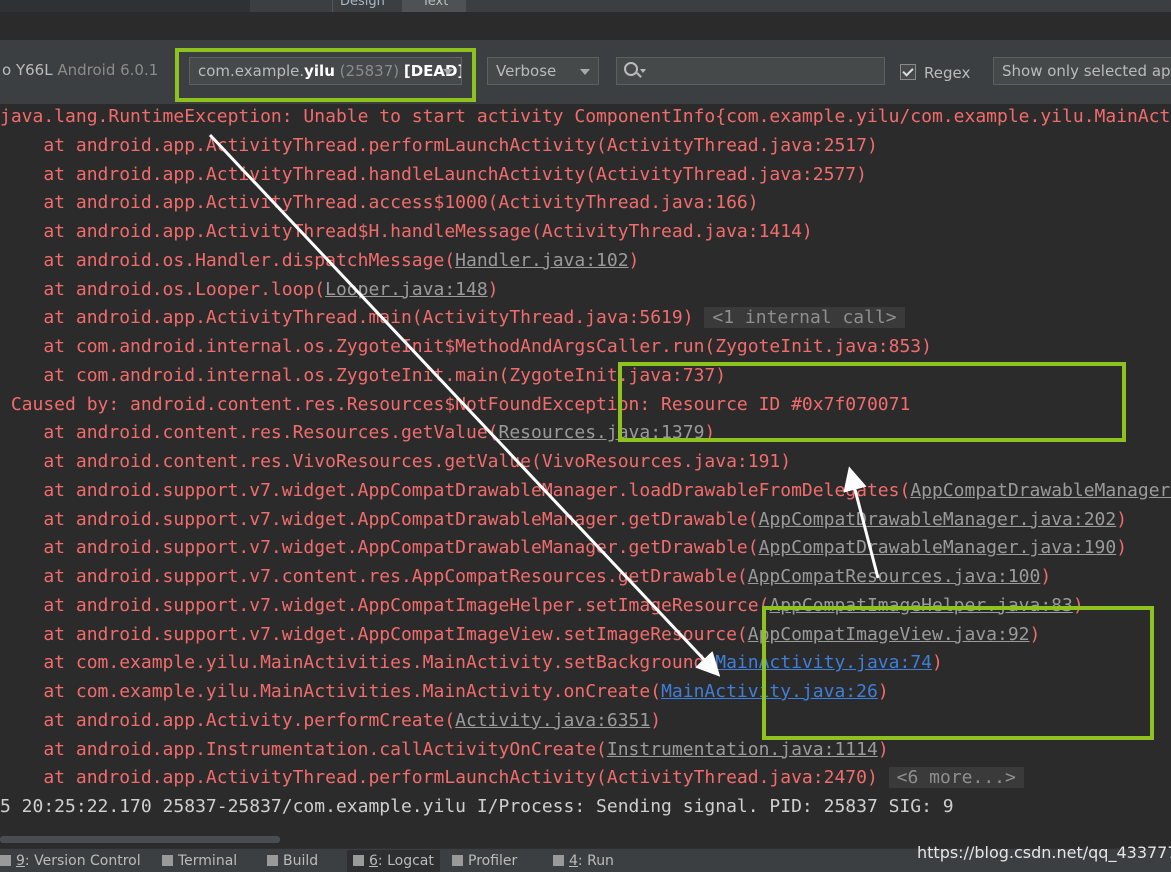  I want to click on watermark: https://blog.csdn.net/qq_43377749, so click(1044, 852).